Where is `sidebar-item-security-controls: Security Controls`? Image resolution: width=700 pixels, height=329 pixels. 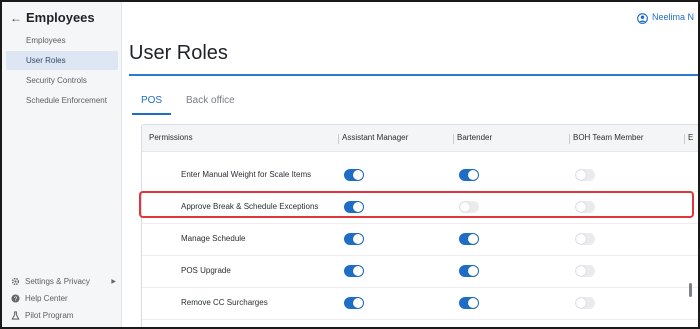 sidebar-item-security-controls: Security Controls is located at coordinates (62, 80).